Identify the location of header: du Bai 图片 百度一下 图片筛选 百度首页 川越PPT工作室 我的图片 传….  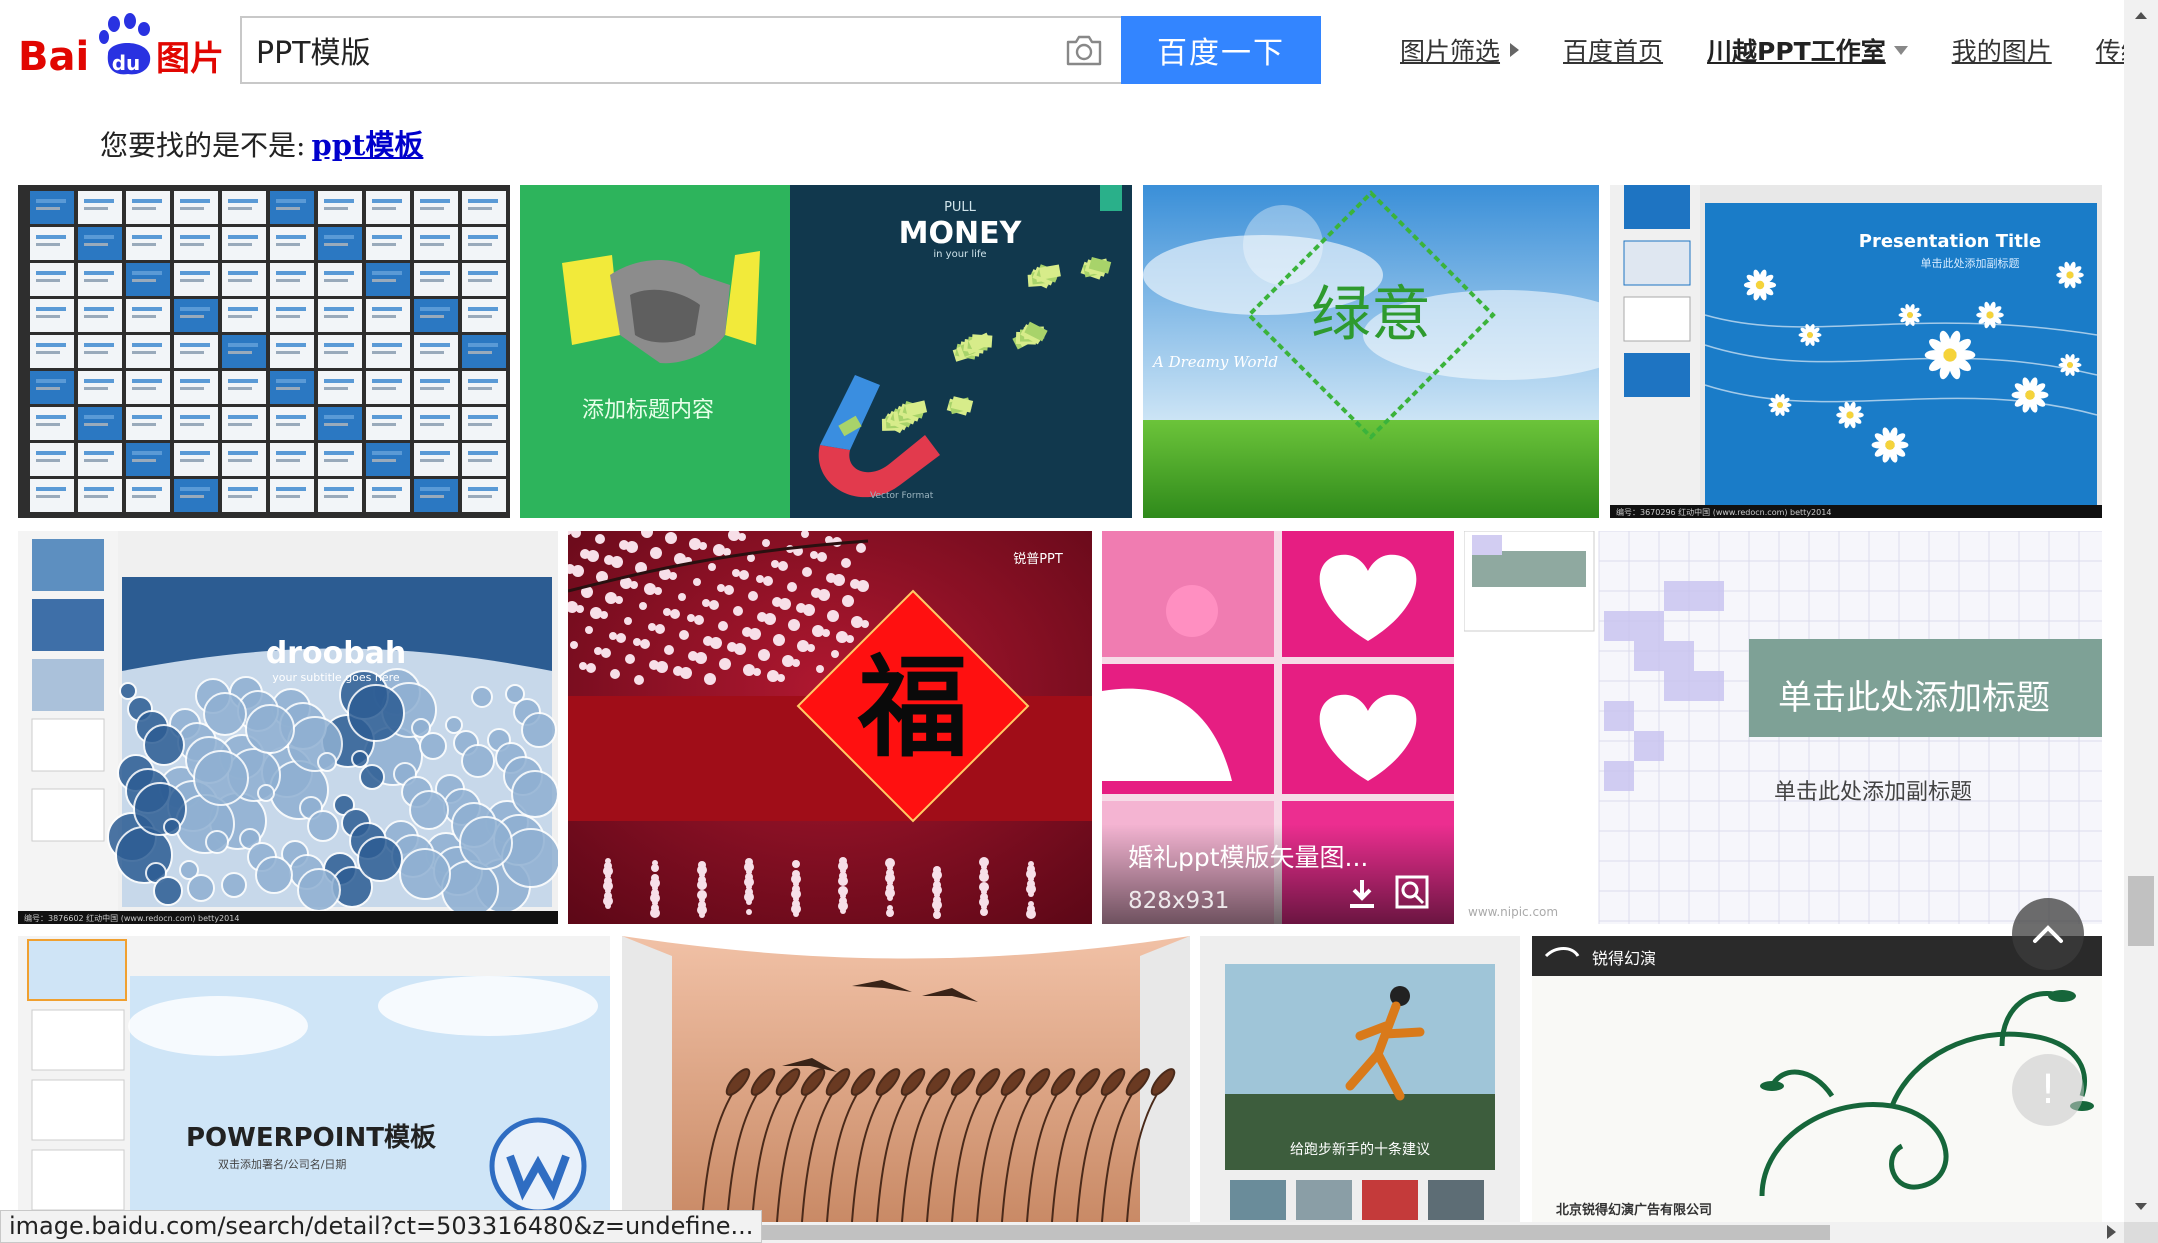
(1079, 90).